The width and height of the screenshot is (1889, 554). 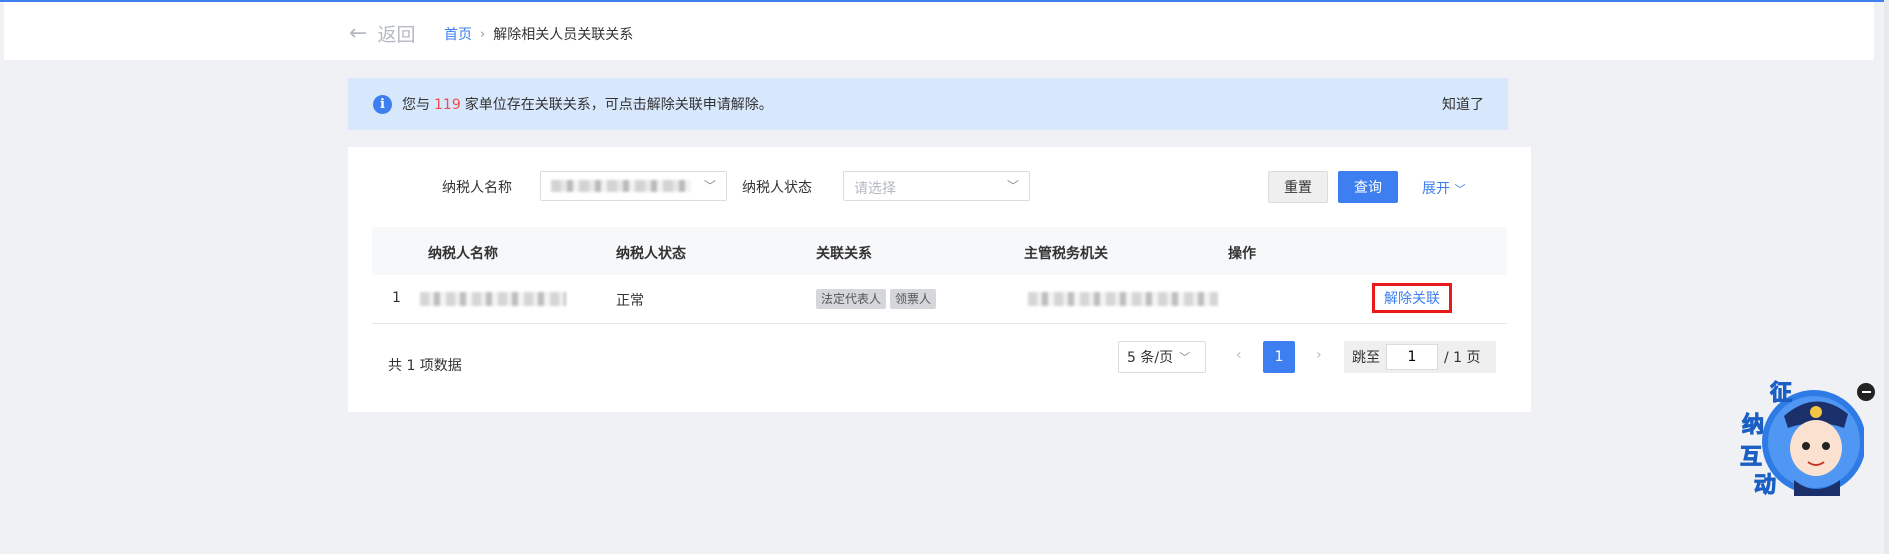 I want to click on col-relation: 关联关系, so click(x=844, y=254).